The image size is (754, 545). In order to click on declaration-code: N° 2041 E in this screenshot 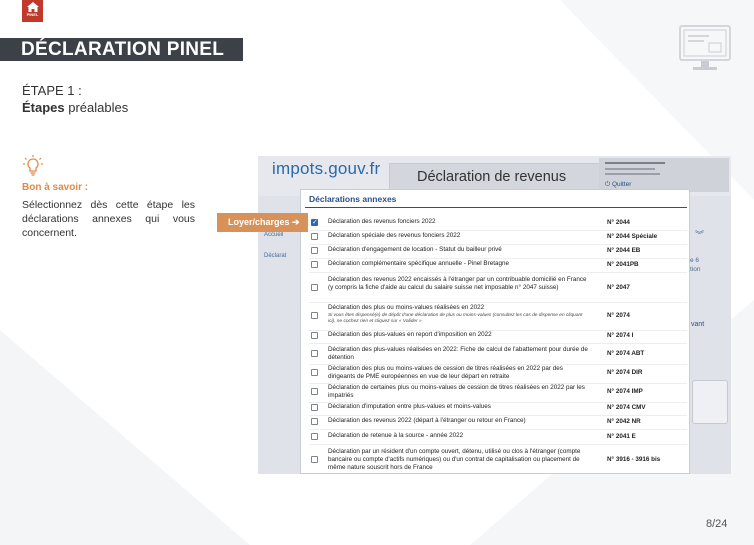, I will do `click(621, 436)`.